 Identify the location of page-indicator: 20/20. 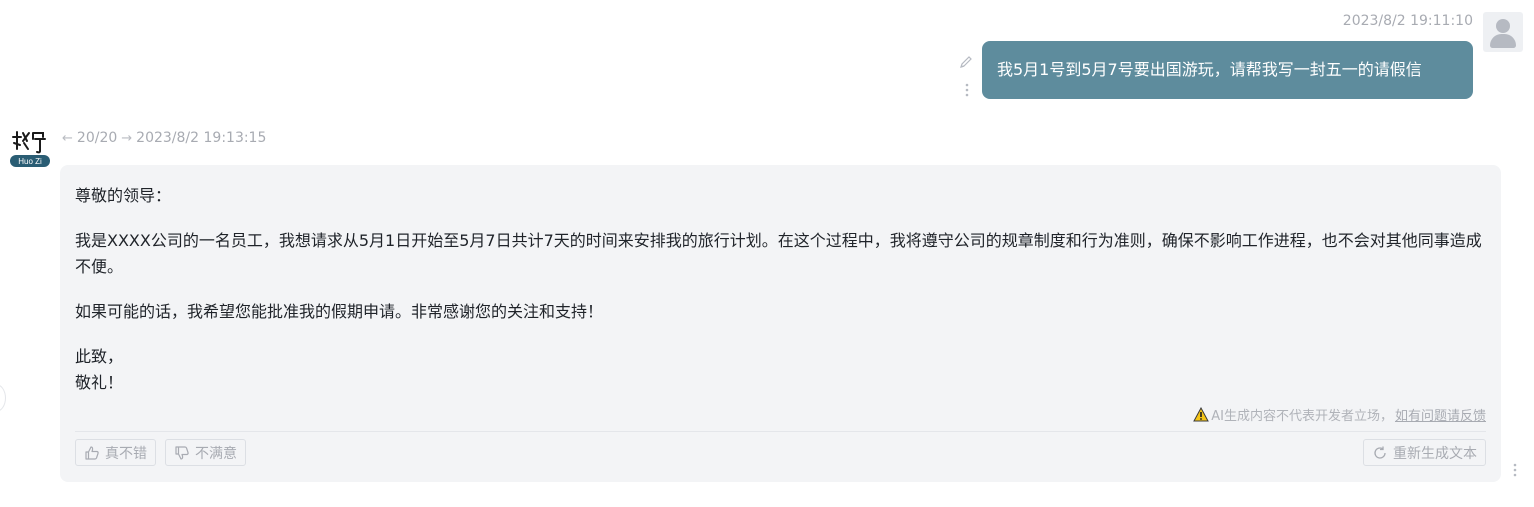
(97, 138).